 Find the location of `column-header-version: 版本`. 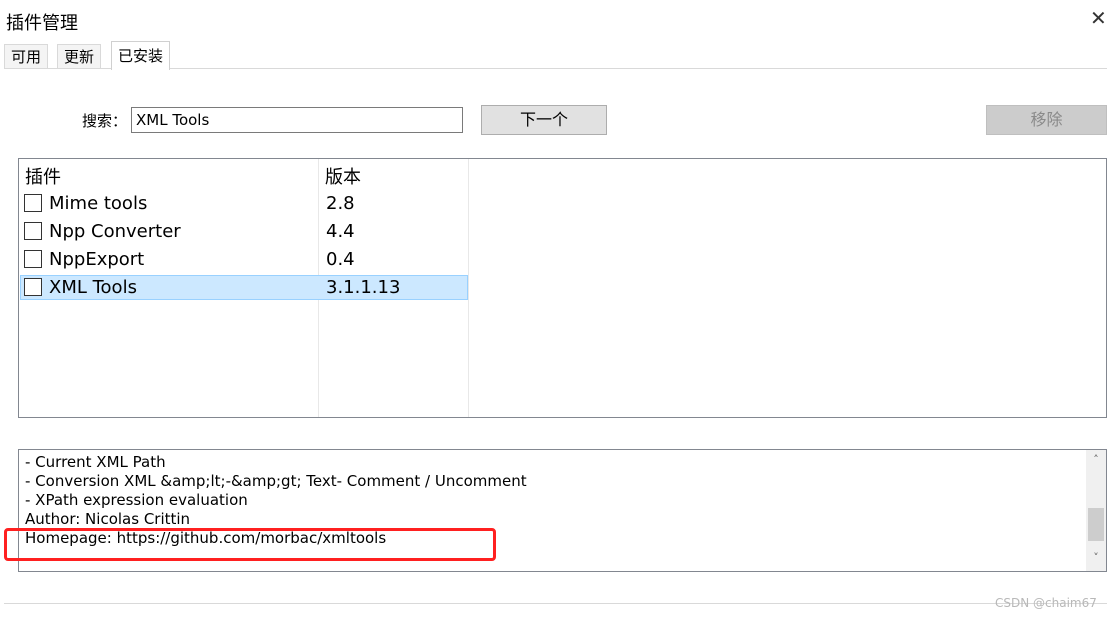

column-header-version: 版本 is located at coordinates (343, 176).